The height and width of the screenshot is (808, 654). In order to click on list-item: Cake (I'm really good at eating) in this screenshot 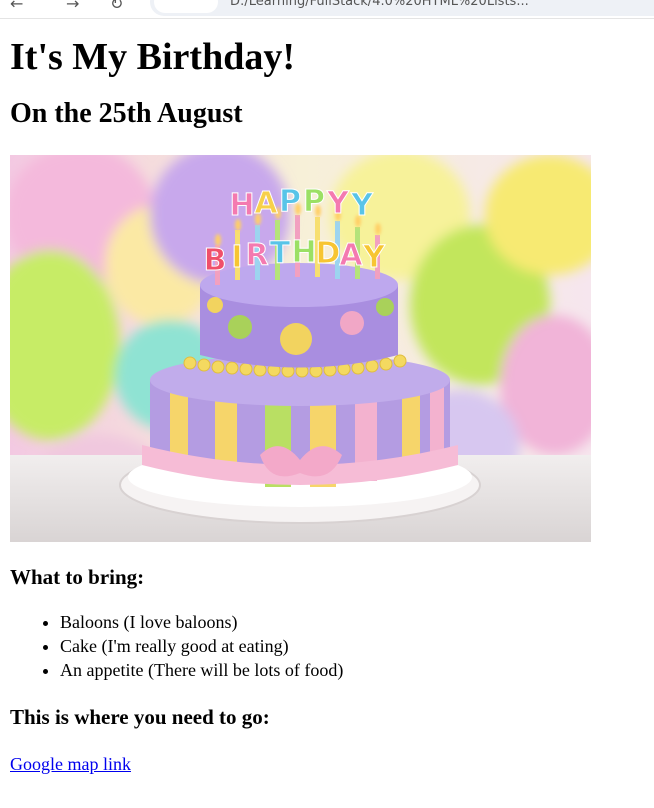, I will do `click(352, 646)`.